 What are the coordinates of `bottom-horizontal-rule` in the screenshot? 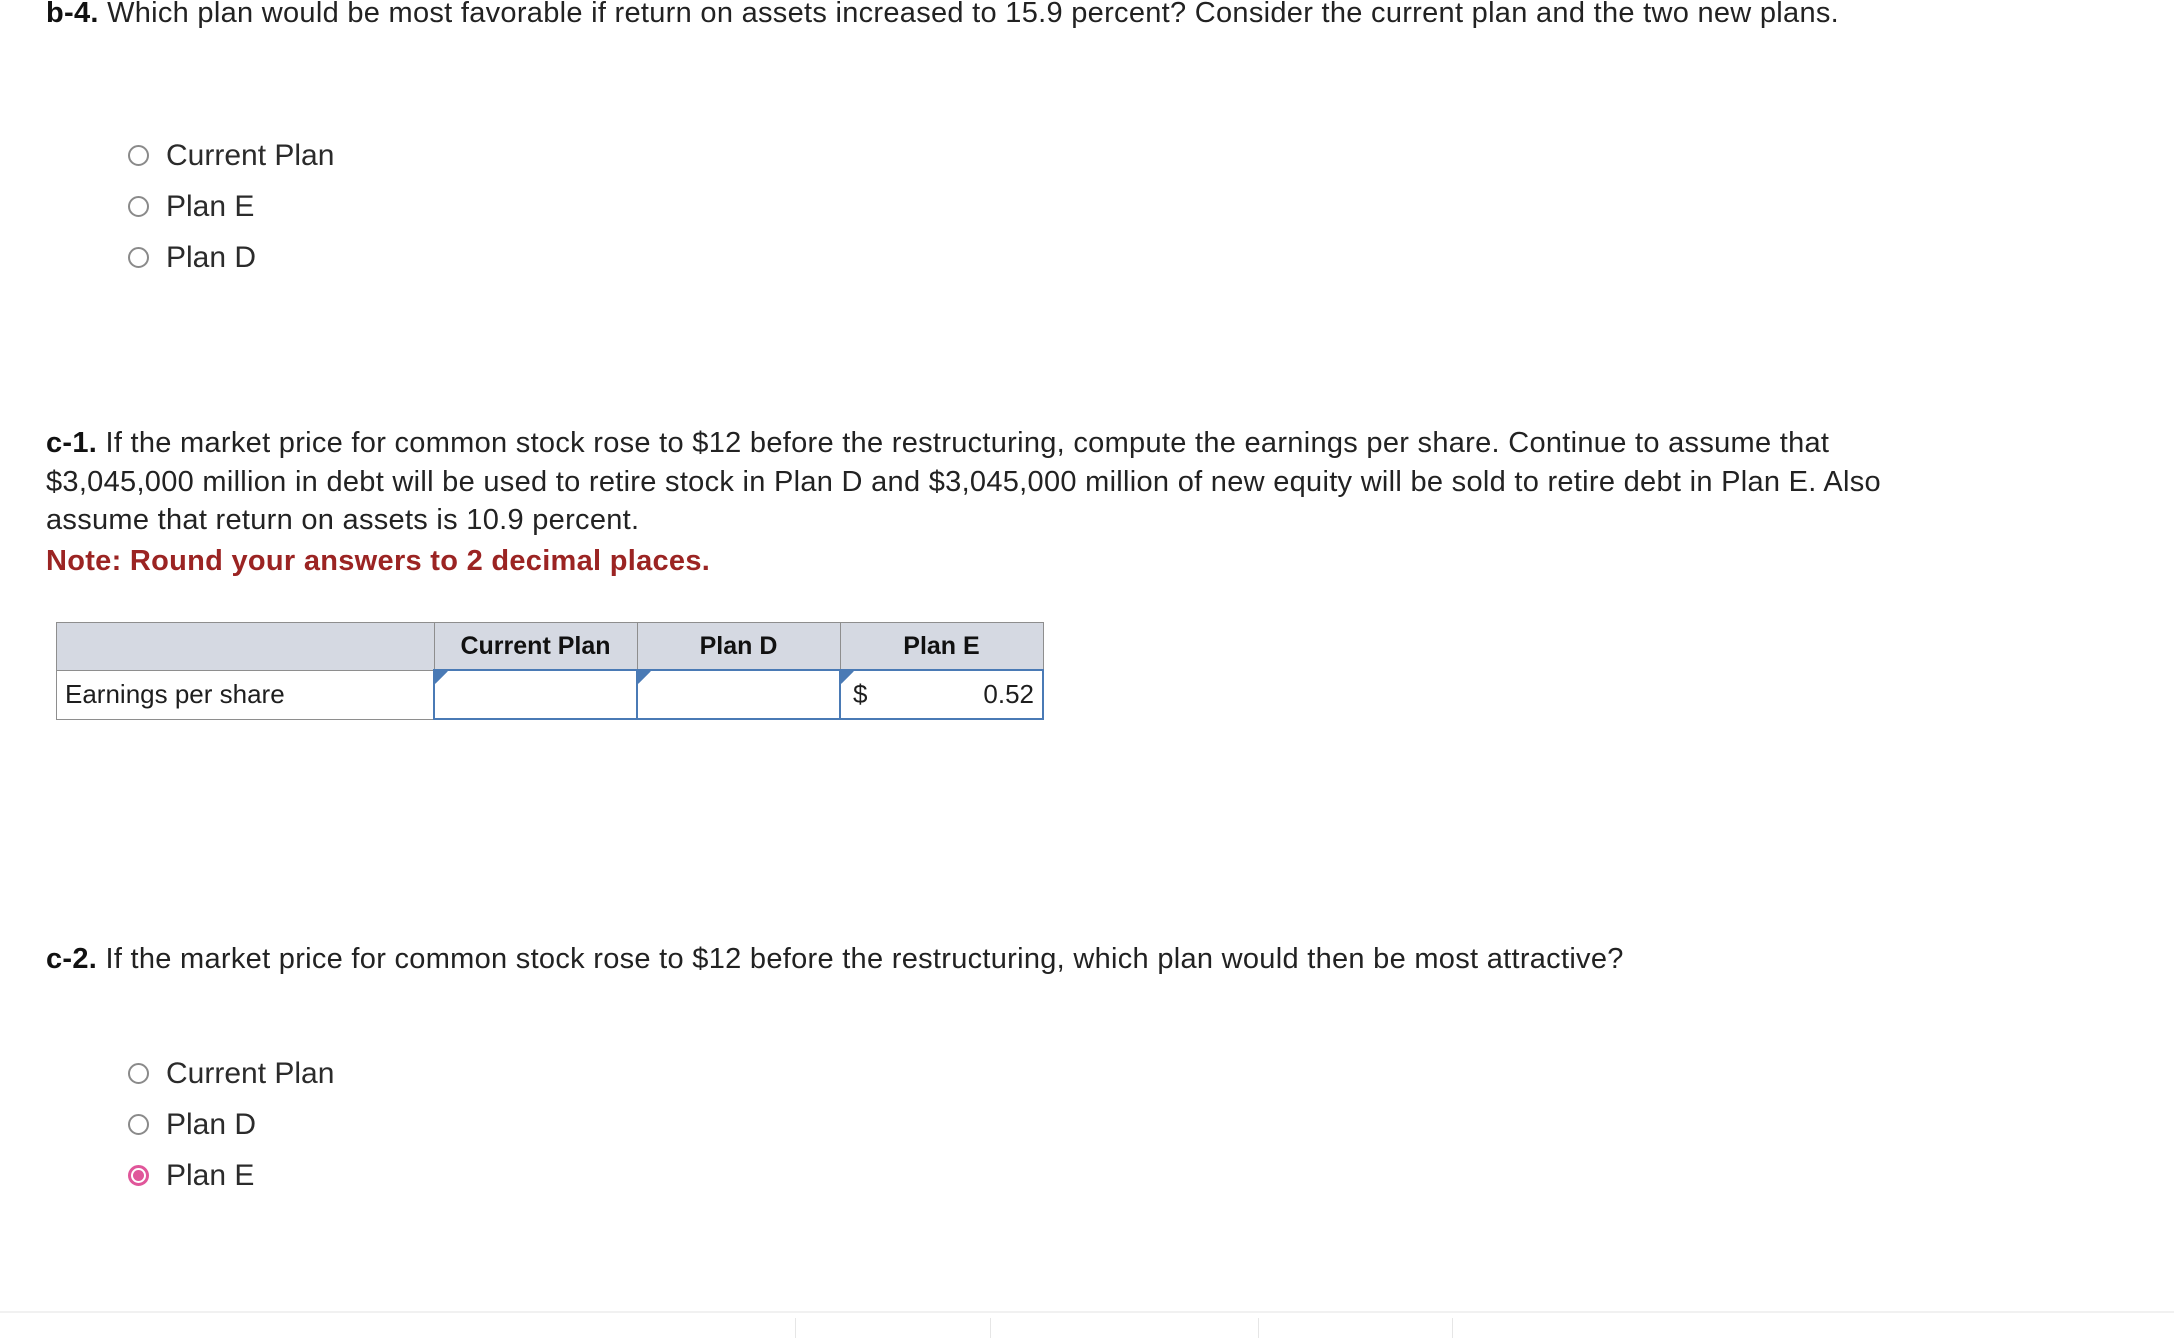 It's located at (1087, 1312).